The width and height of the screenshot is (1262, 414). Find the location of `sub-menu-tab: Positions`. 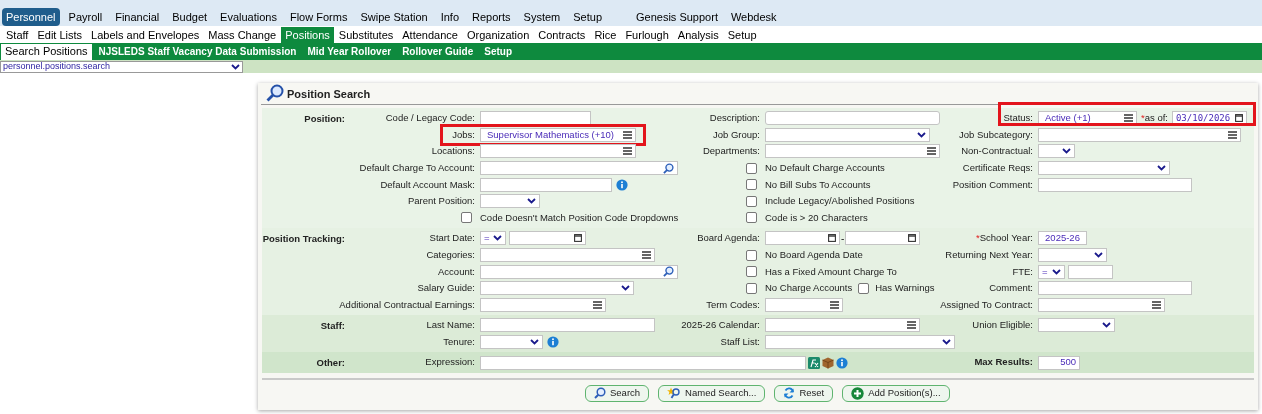

sub-menu-tab: Positions is located at coordinates (307, 35).